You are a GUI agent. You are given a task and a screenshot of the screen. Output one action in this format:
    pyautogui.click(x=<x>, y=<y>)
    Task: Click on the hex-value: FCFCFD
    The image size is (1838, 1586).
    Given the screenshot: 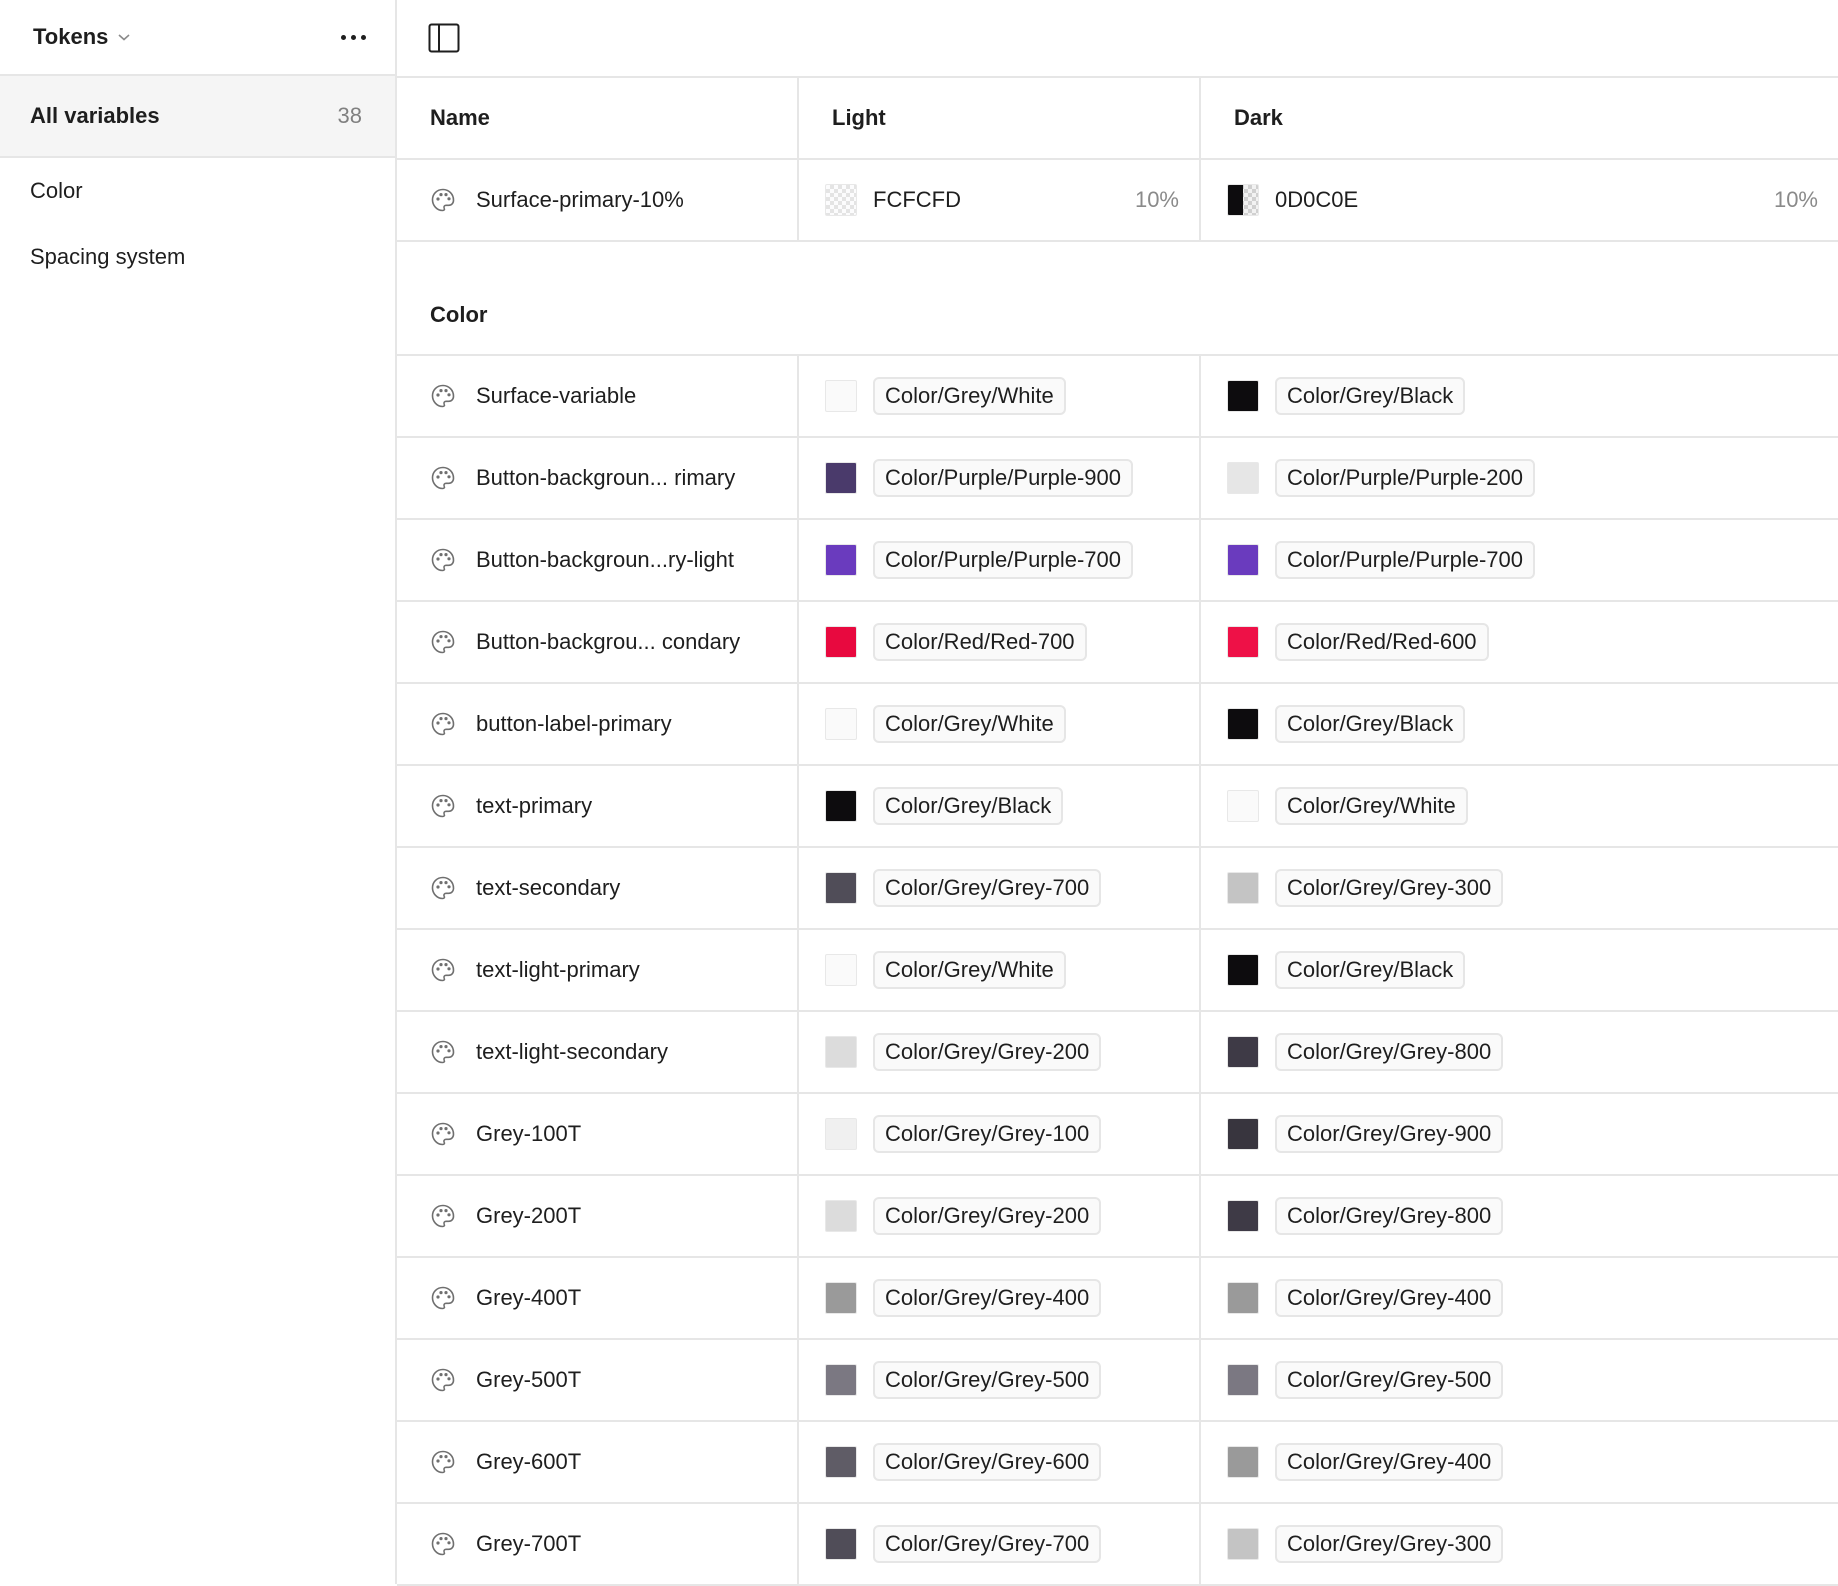 What is the action you would take?
    pyautogui.click(x=917, y=200)
    